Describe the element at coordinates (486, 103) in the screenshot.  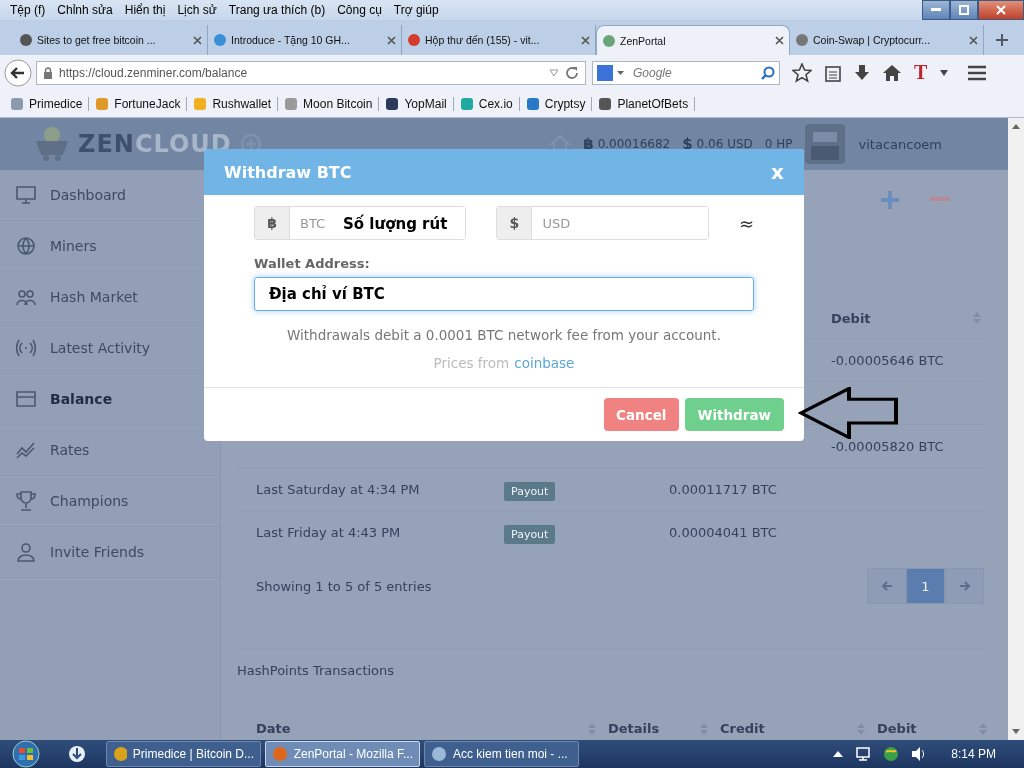
I see `bookmark: Cex.io` at that location.